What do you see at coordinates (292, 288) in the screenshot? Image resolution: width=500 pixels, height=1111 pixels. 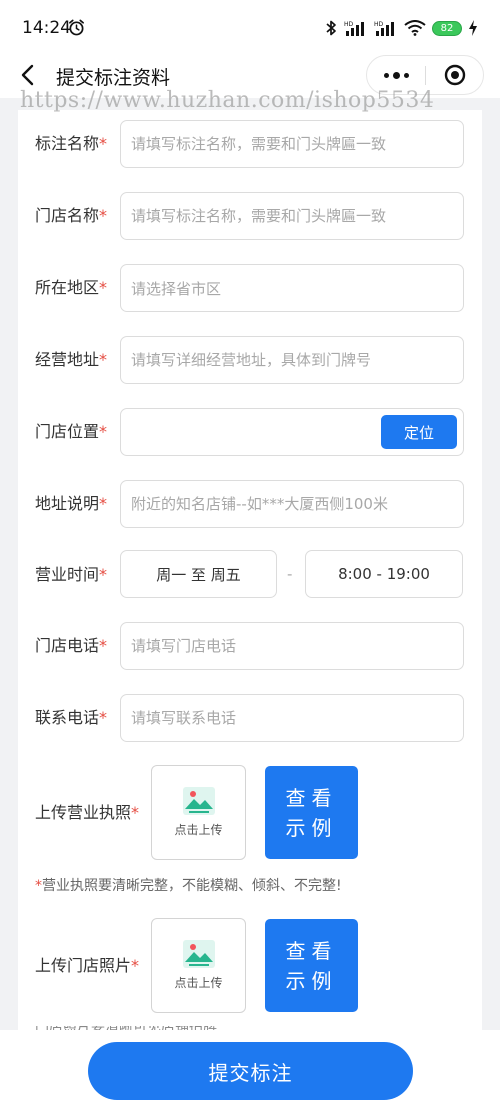 I see `region-picker: 请选择省市区` at bounding box center [292, 288].